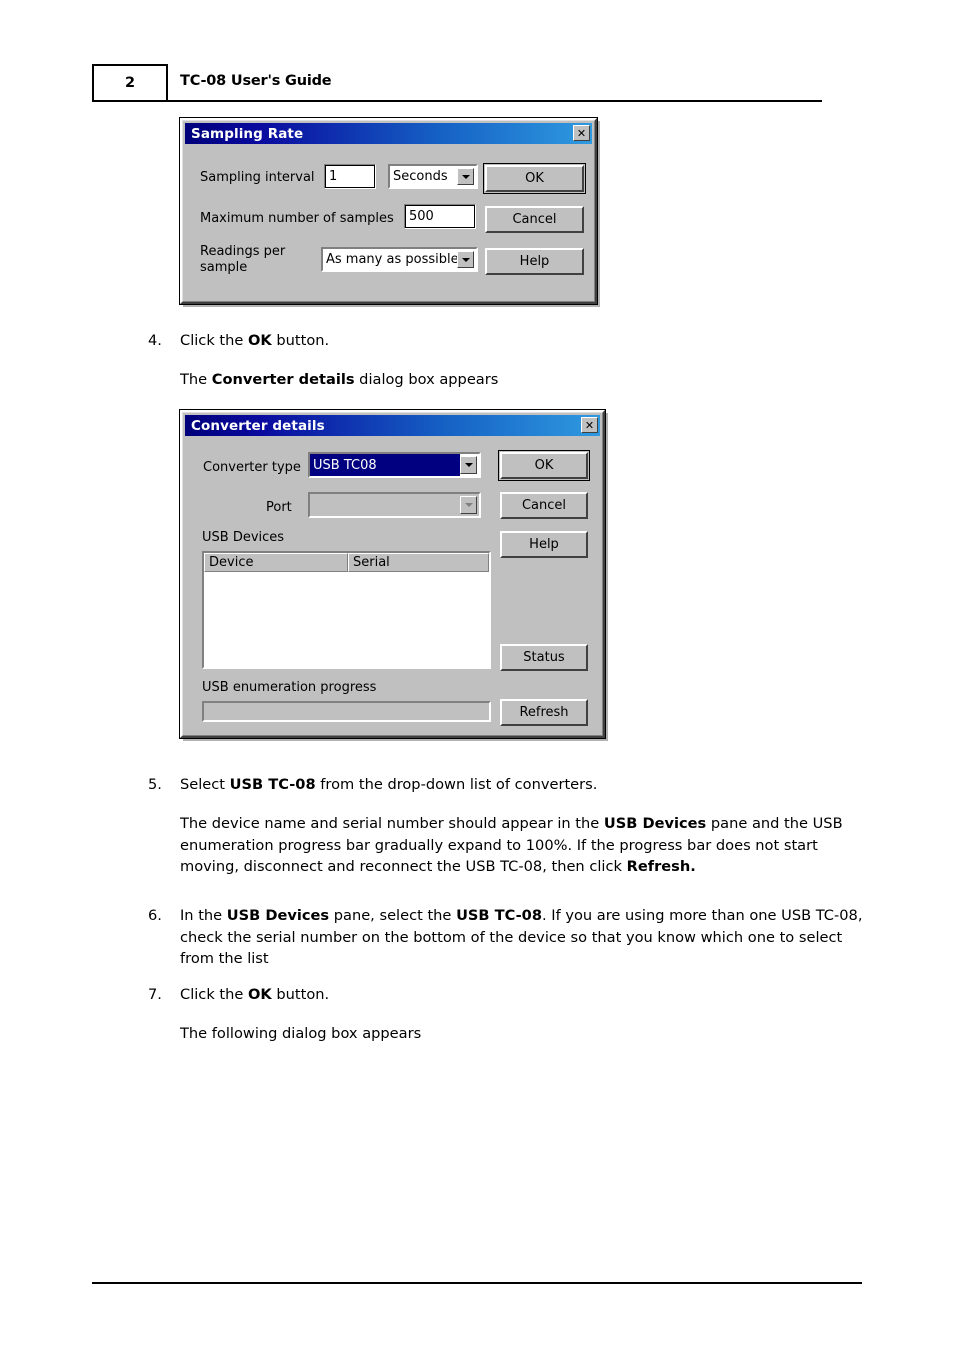 The image size is (954, 1351). I want to click on usb-devices-list-header: Device Serial, so click(346, 562).